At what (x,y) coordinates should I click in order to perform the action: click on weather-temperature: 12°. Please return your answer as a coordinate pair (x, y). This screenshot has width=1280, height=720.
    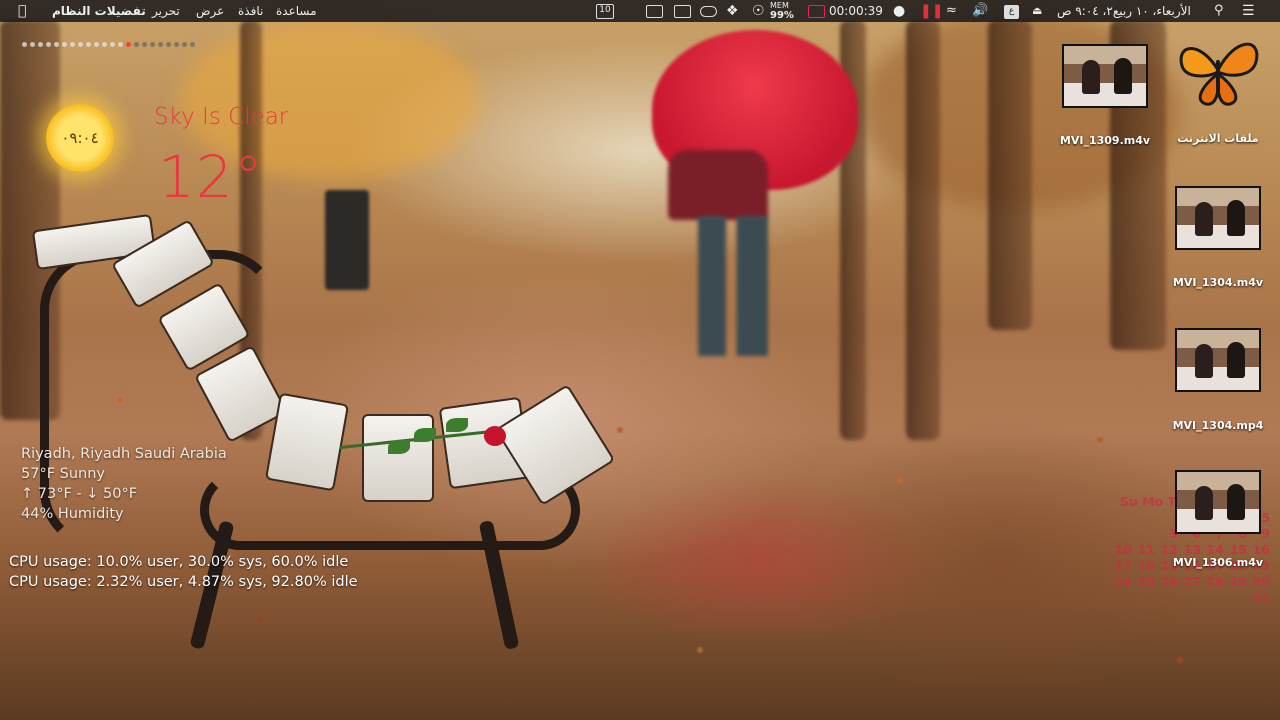
    Looking at the image, I should click on (211, 177).